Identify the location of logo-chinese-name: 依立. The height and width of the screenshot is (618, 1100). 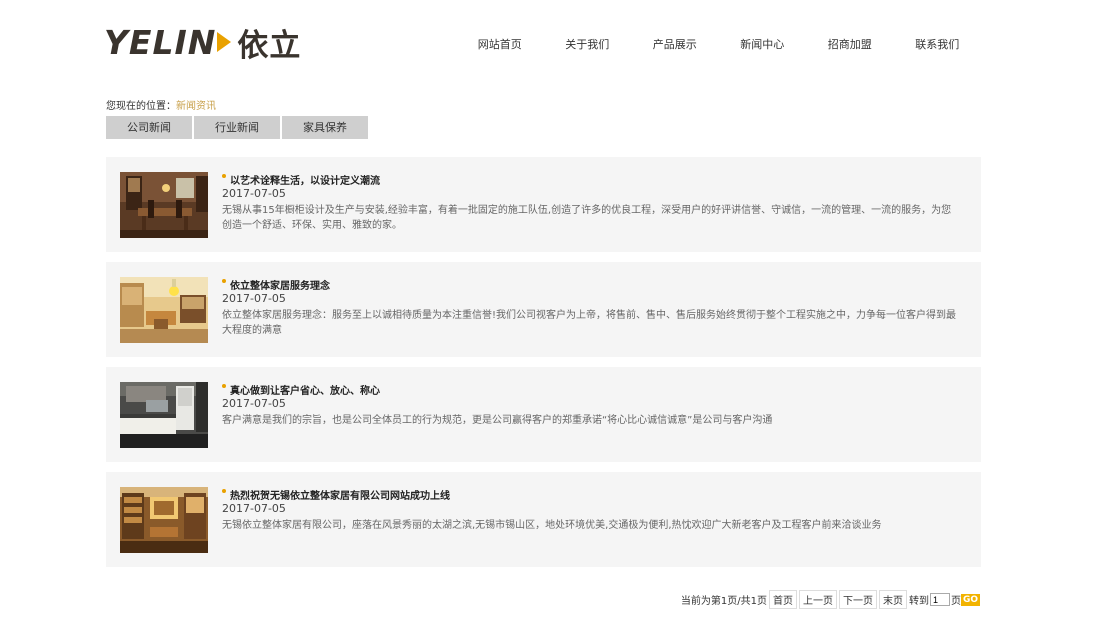
(269, 45).